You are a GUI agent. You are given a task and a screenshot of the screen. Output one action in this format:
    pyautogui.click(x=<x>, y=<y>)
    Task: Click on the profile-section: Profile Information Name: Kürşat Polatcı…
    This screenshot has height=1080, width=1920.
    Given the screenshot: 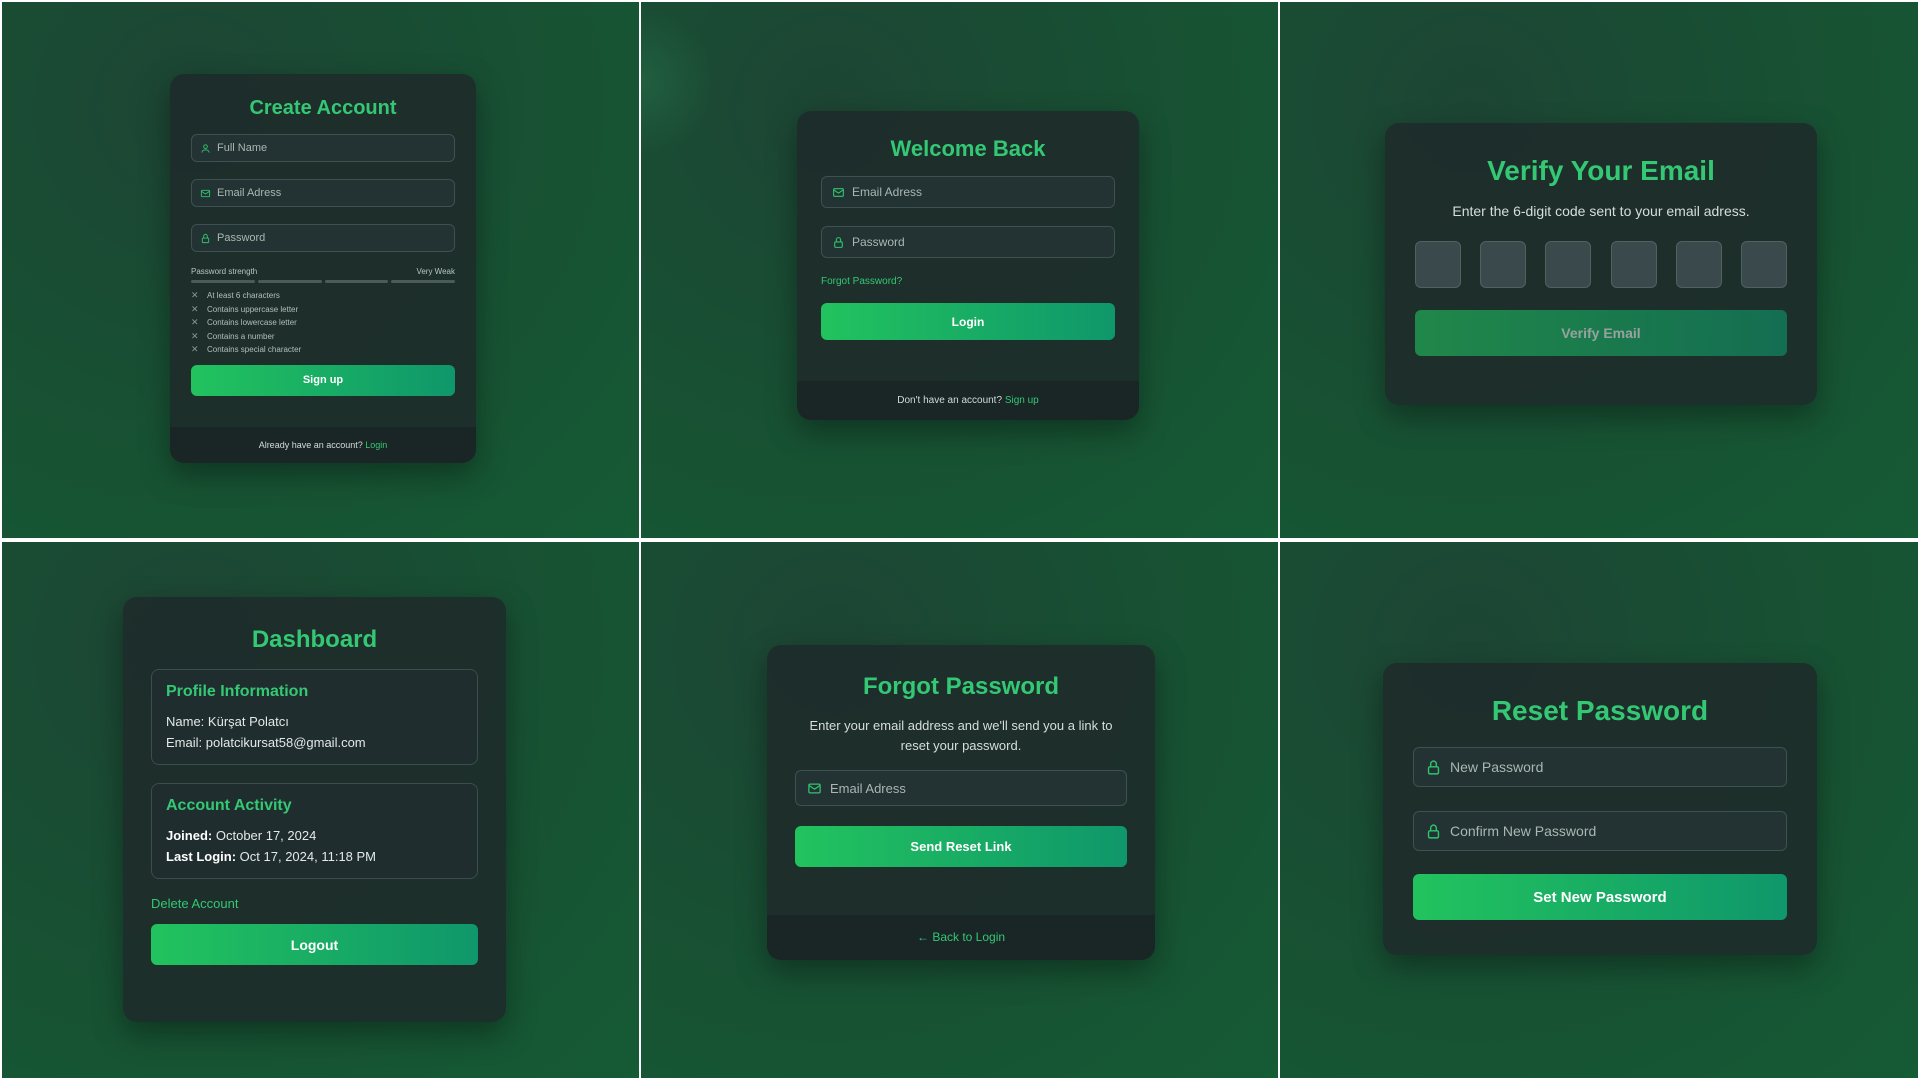 What is the action you would take?
    pyautogui.click(x=314, y=717)
    